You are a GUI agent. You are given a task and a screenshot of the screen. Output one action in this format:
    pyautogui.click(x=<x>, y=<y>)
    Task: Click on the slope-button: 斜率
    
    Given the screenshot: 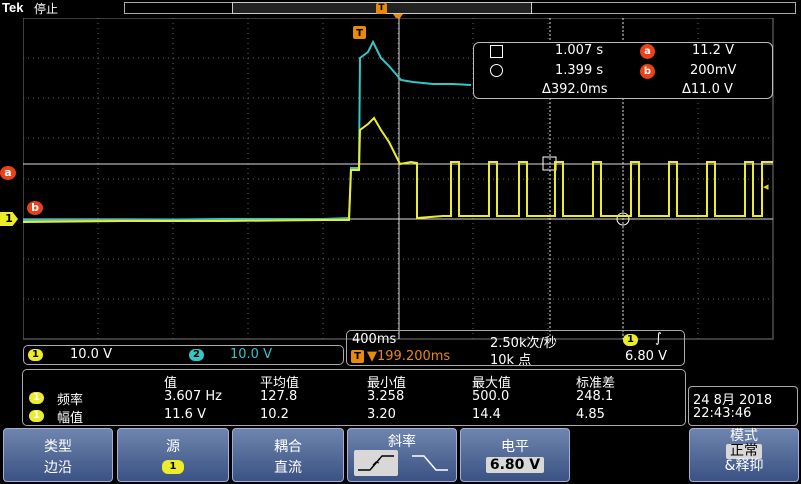 What is the action you would take?
    pyautogui.click(x=402, y=455)
    